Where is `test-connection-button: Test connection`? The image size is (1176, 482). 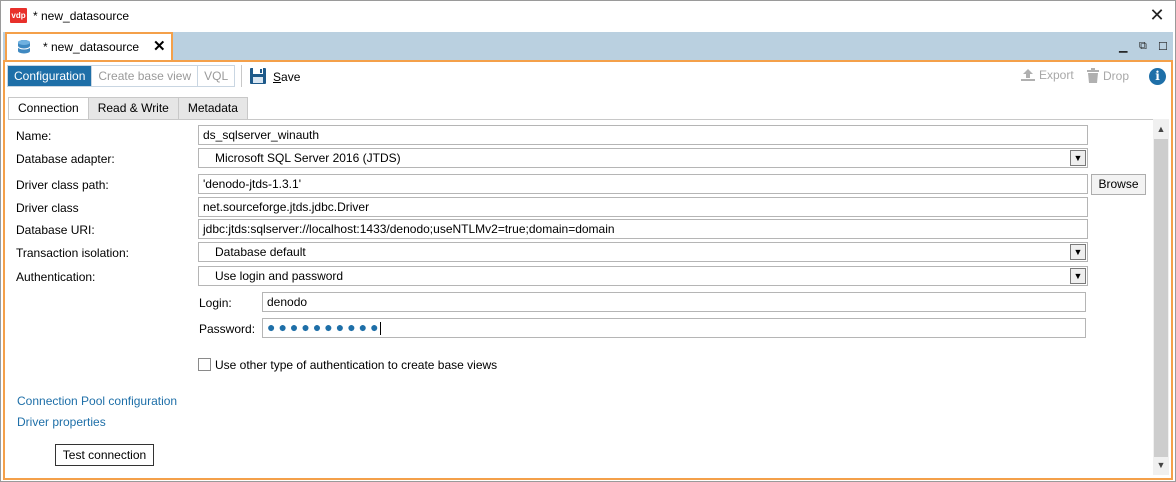 test-connection-button: Test connection is located at coordinates (104, 455).